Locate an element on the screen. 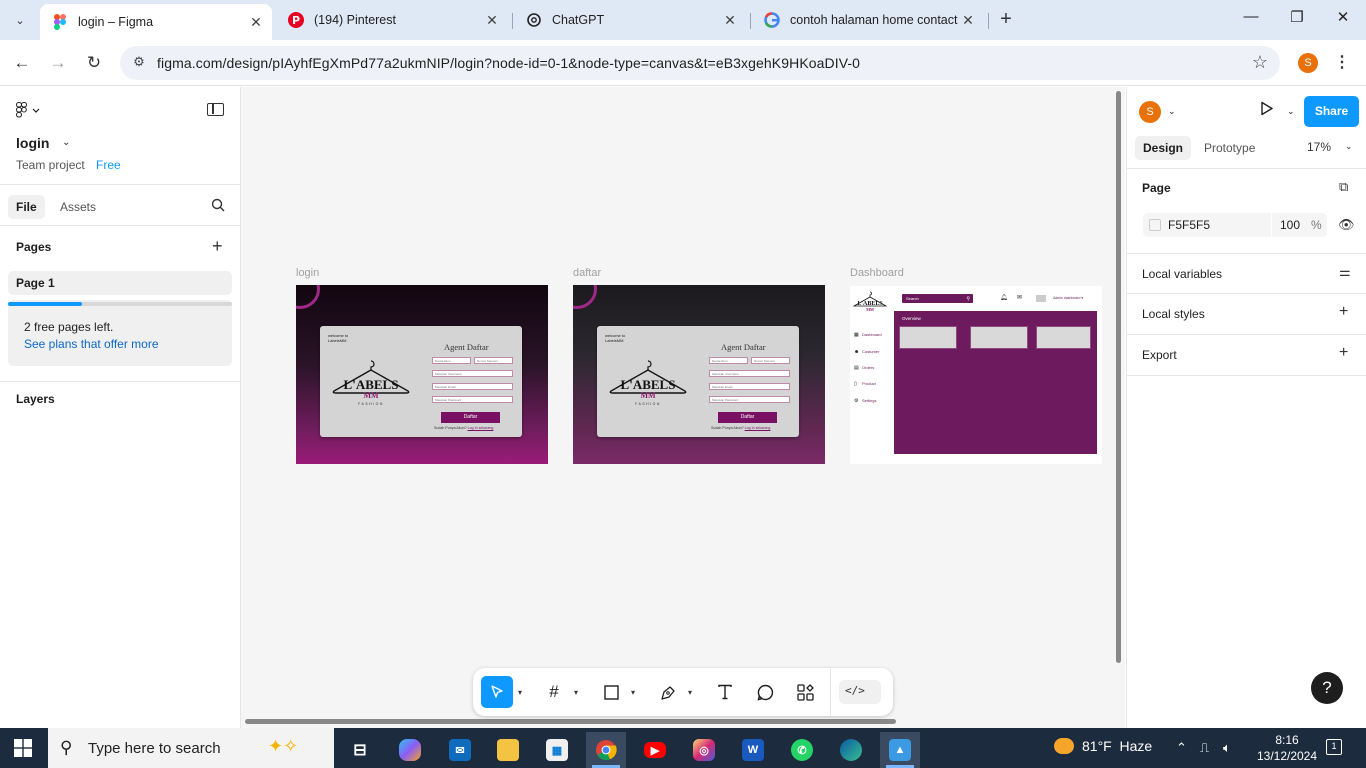 The width and height of the screenshot is (1366, 768). see-plans-link: See plans that offer more is located at coordinates (91, 344).